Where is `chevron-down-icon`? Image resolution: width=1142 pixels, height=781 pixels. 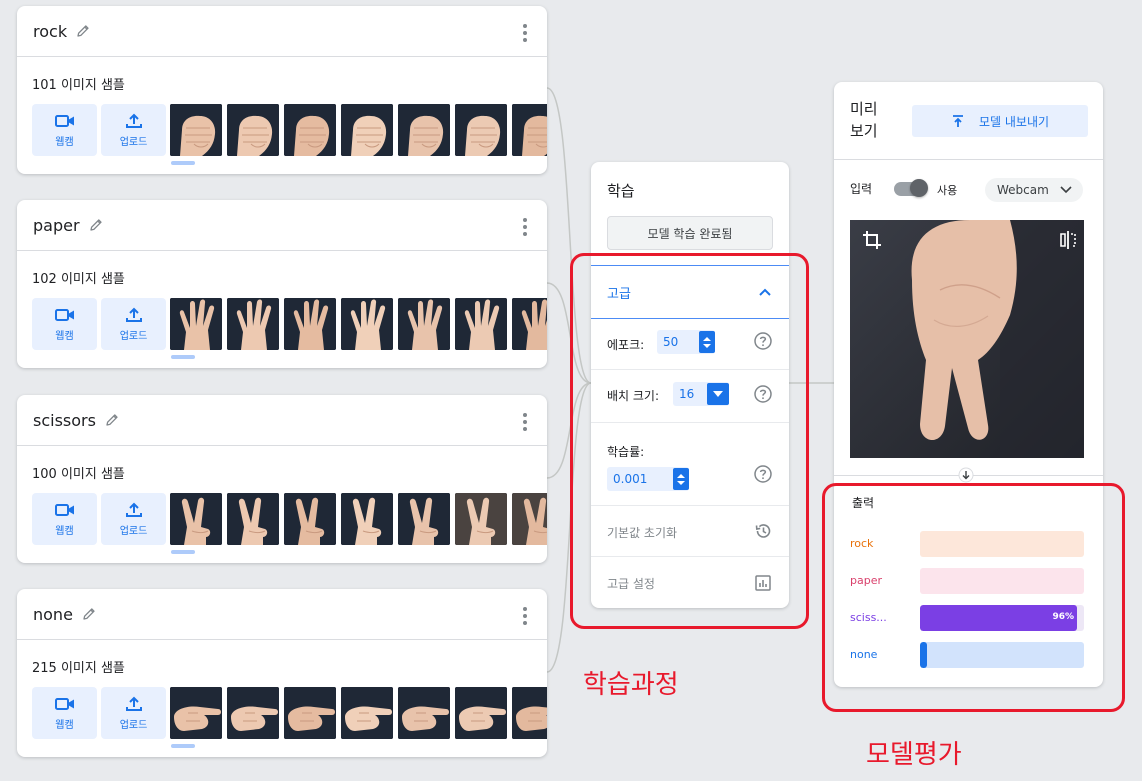
chevron-down-icon is located at coordinates (1066, 190).